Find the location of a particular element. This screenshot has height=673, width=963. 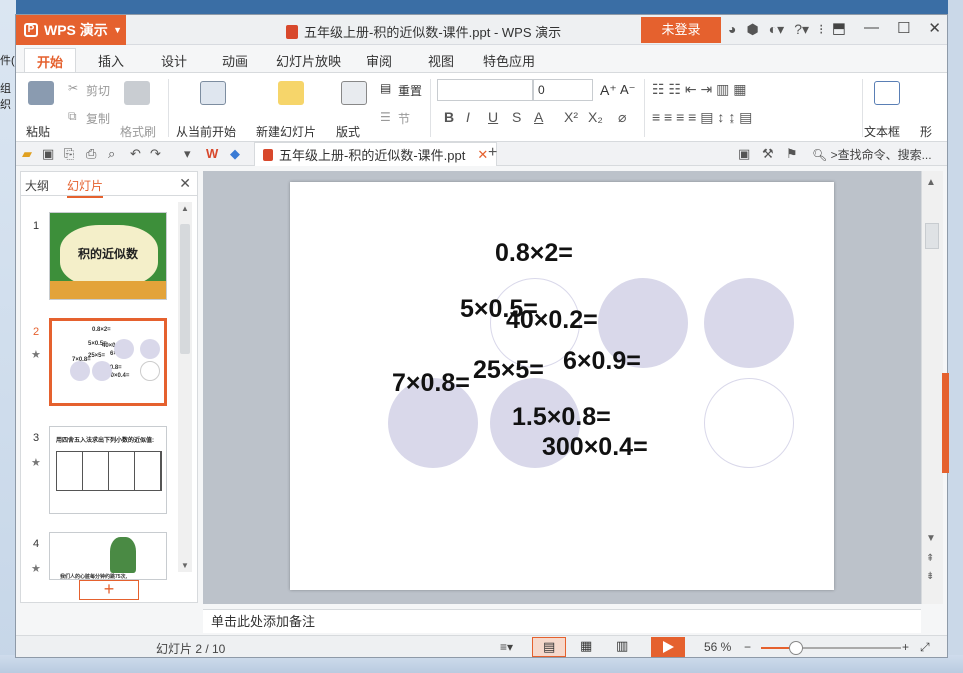

textbox-button: 文本框 is located at coordinates (882, 131).